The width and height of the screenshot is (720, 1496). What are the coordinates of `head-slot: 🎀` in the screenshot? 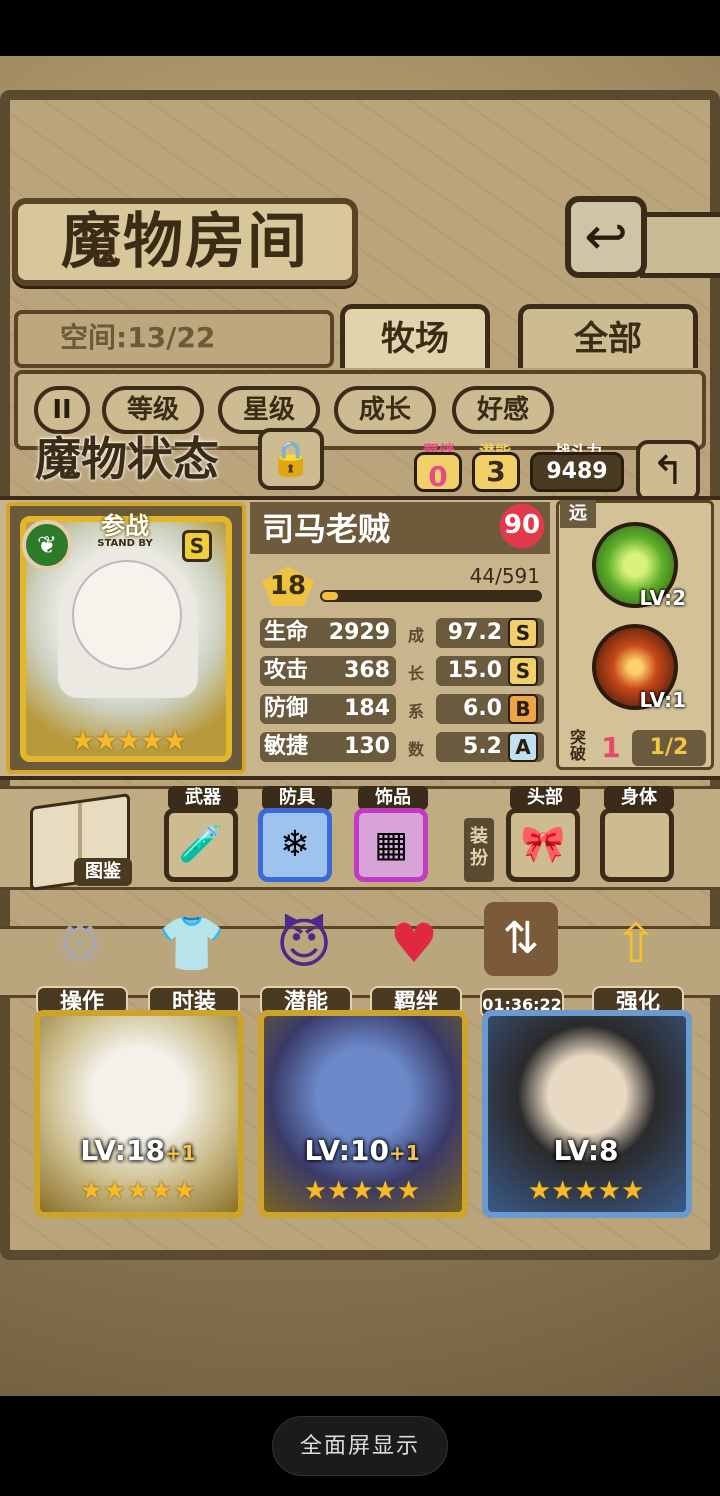 It's located at (543, 845).